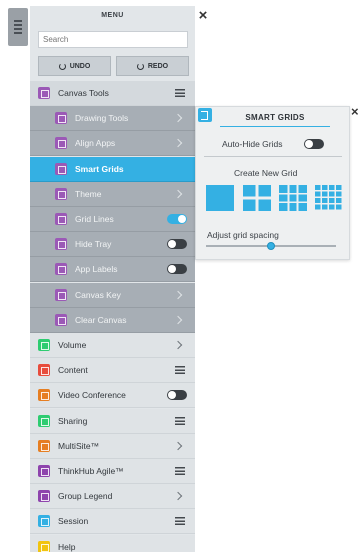 The width and height of the screenshot is (364, 552). I want to click on grid-3x3-button, so click(293, 198).